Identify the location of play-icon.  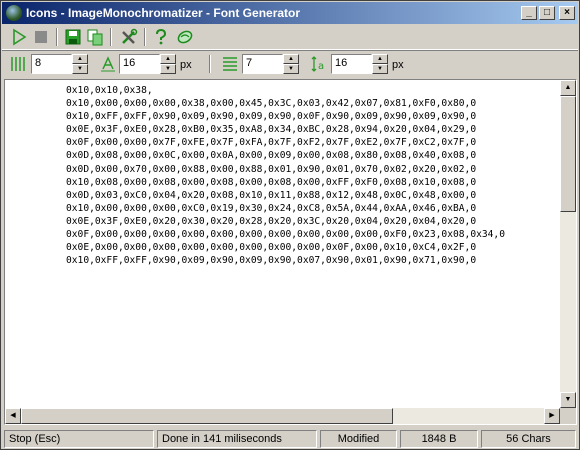
(19, 37).